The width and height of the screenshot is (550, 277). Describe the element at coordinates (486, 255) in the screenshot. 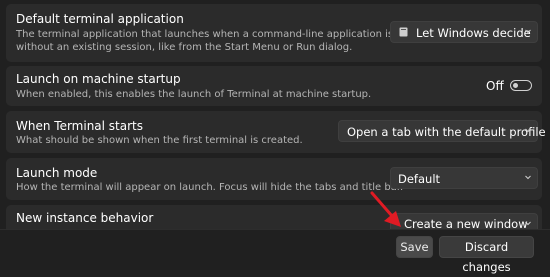

I see `discard-changes-button: Discard changes` at that location.